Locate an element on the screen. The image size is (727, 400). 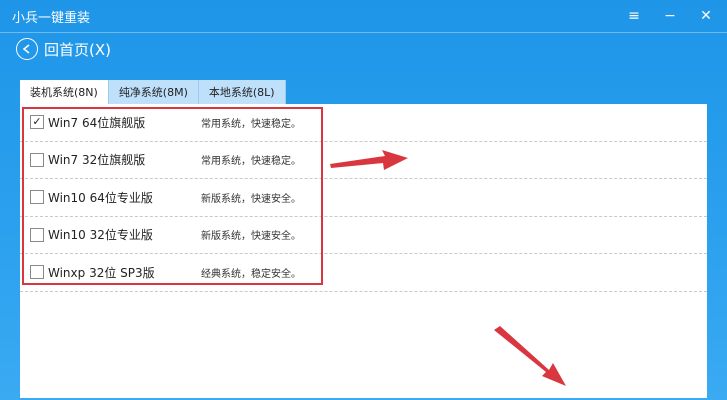
divider is located at coordinates (363, 32).